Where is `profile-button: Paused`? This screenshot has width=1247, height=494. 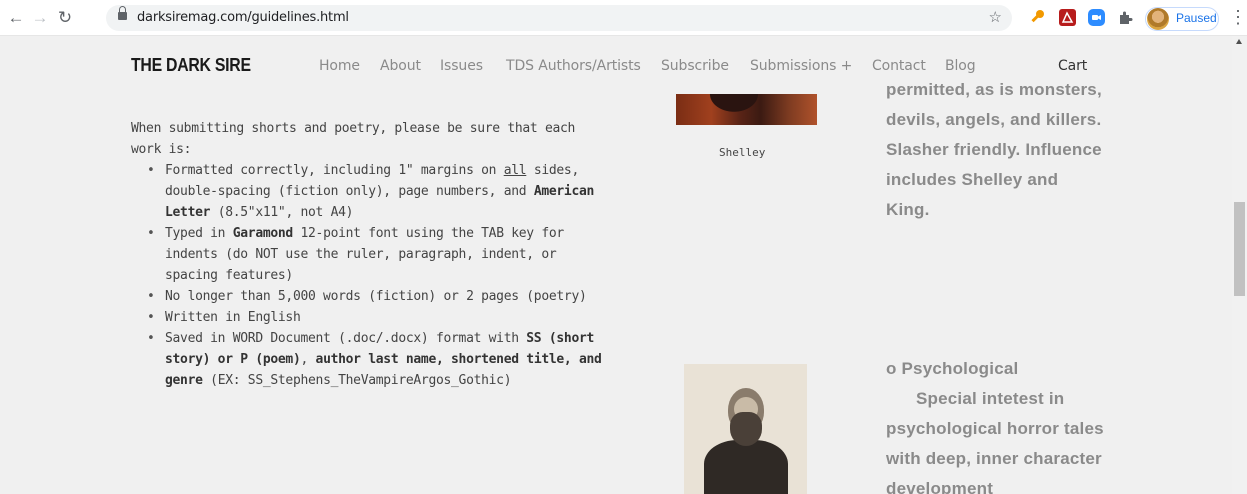 profile-button: Paused is located at coordinates (1182, 19).